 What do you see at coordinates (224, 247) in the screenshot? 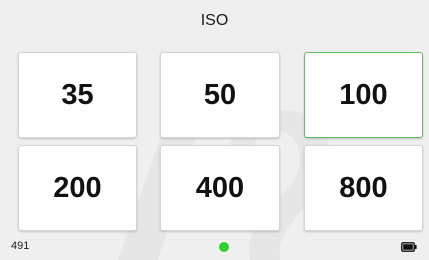
I see `page-indicator-dot` at bounding box center [224, 247].